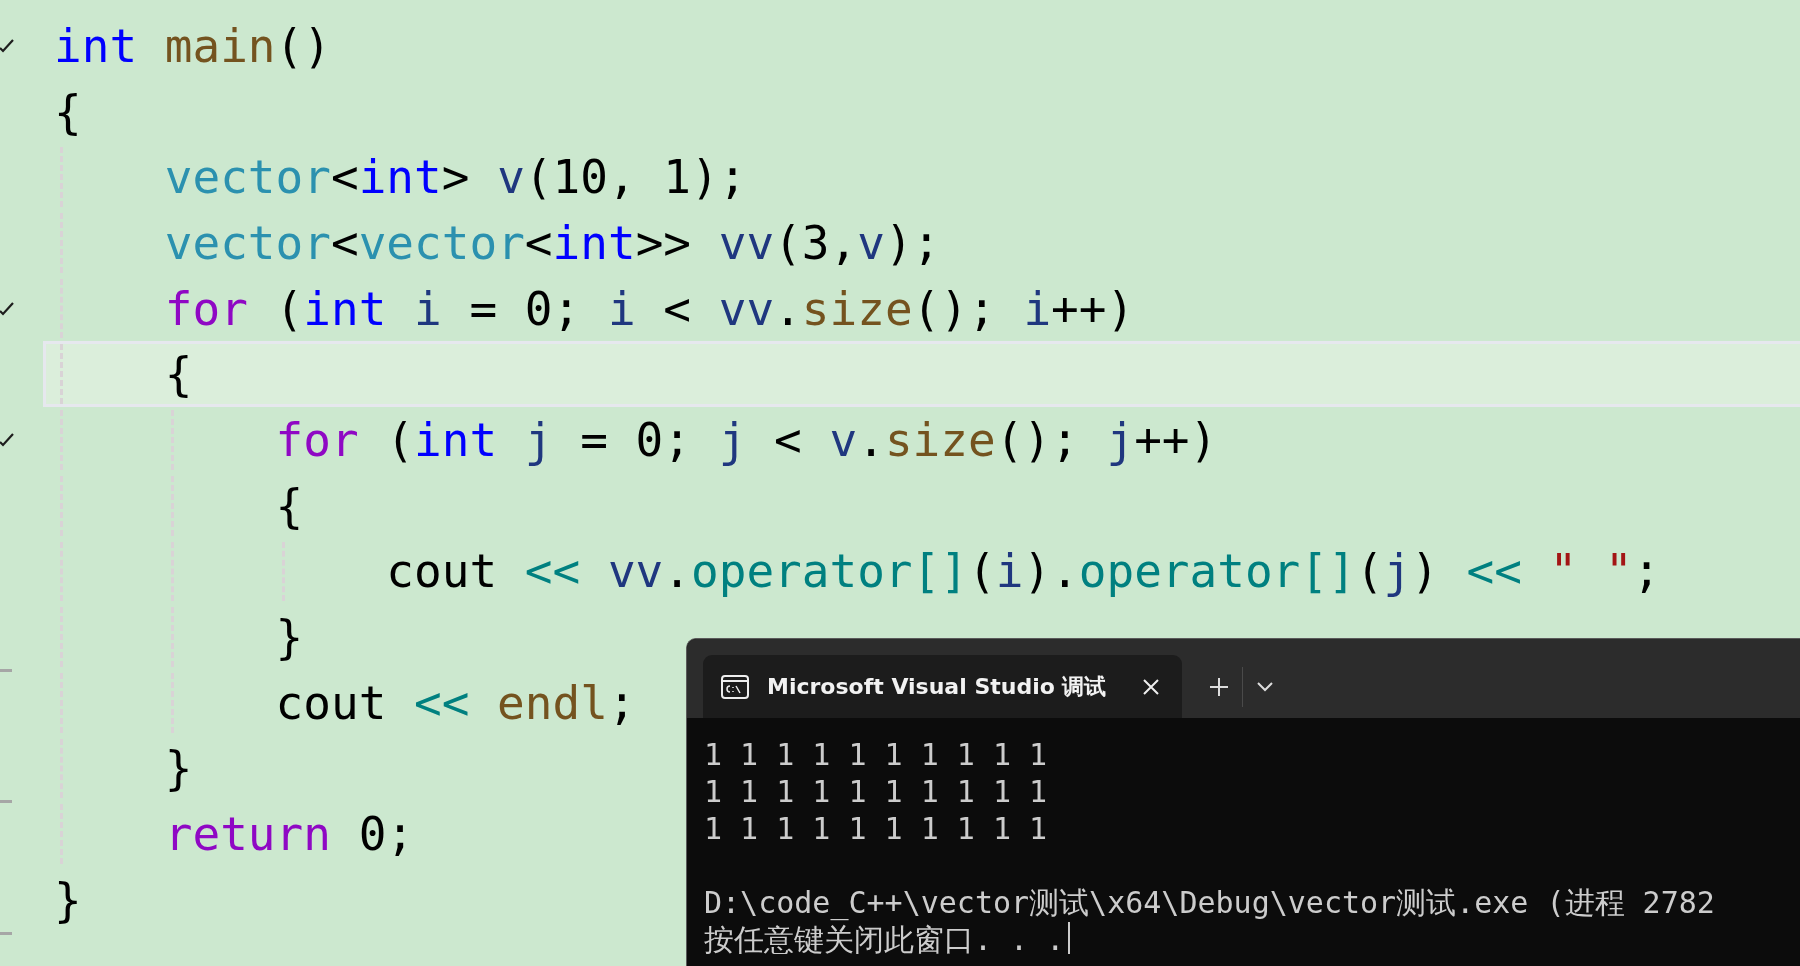  What do you see at coordinates (649, 308) in the screenshot?
I see `code-line: for (int i = 0; i < vv.size(); i++)` at bounding box center [649, 308].